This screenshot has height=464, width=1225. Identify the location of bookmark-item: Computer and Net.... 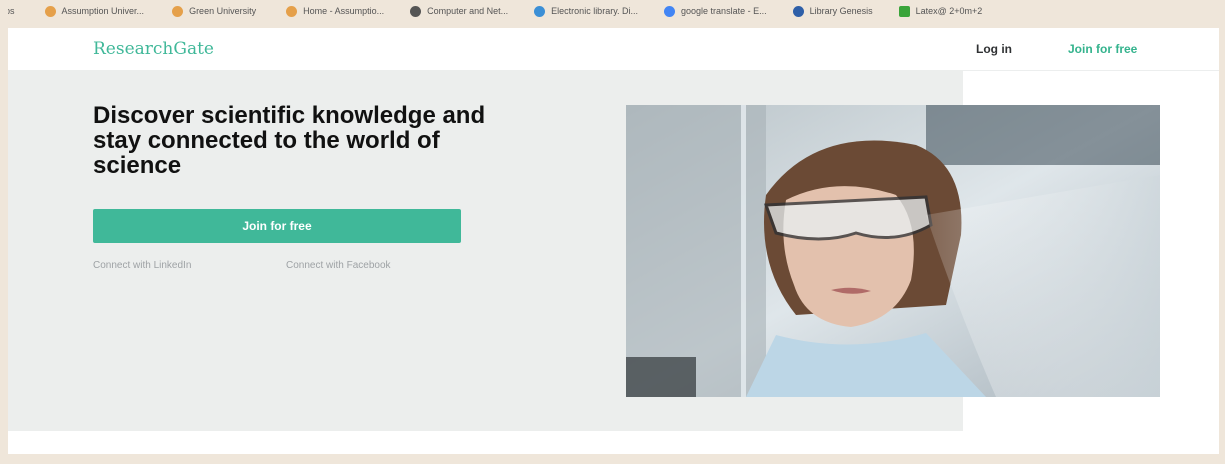
(459, 11).